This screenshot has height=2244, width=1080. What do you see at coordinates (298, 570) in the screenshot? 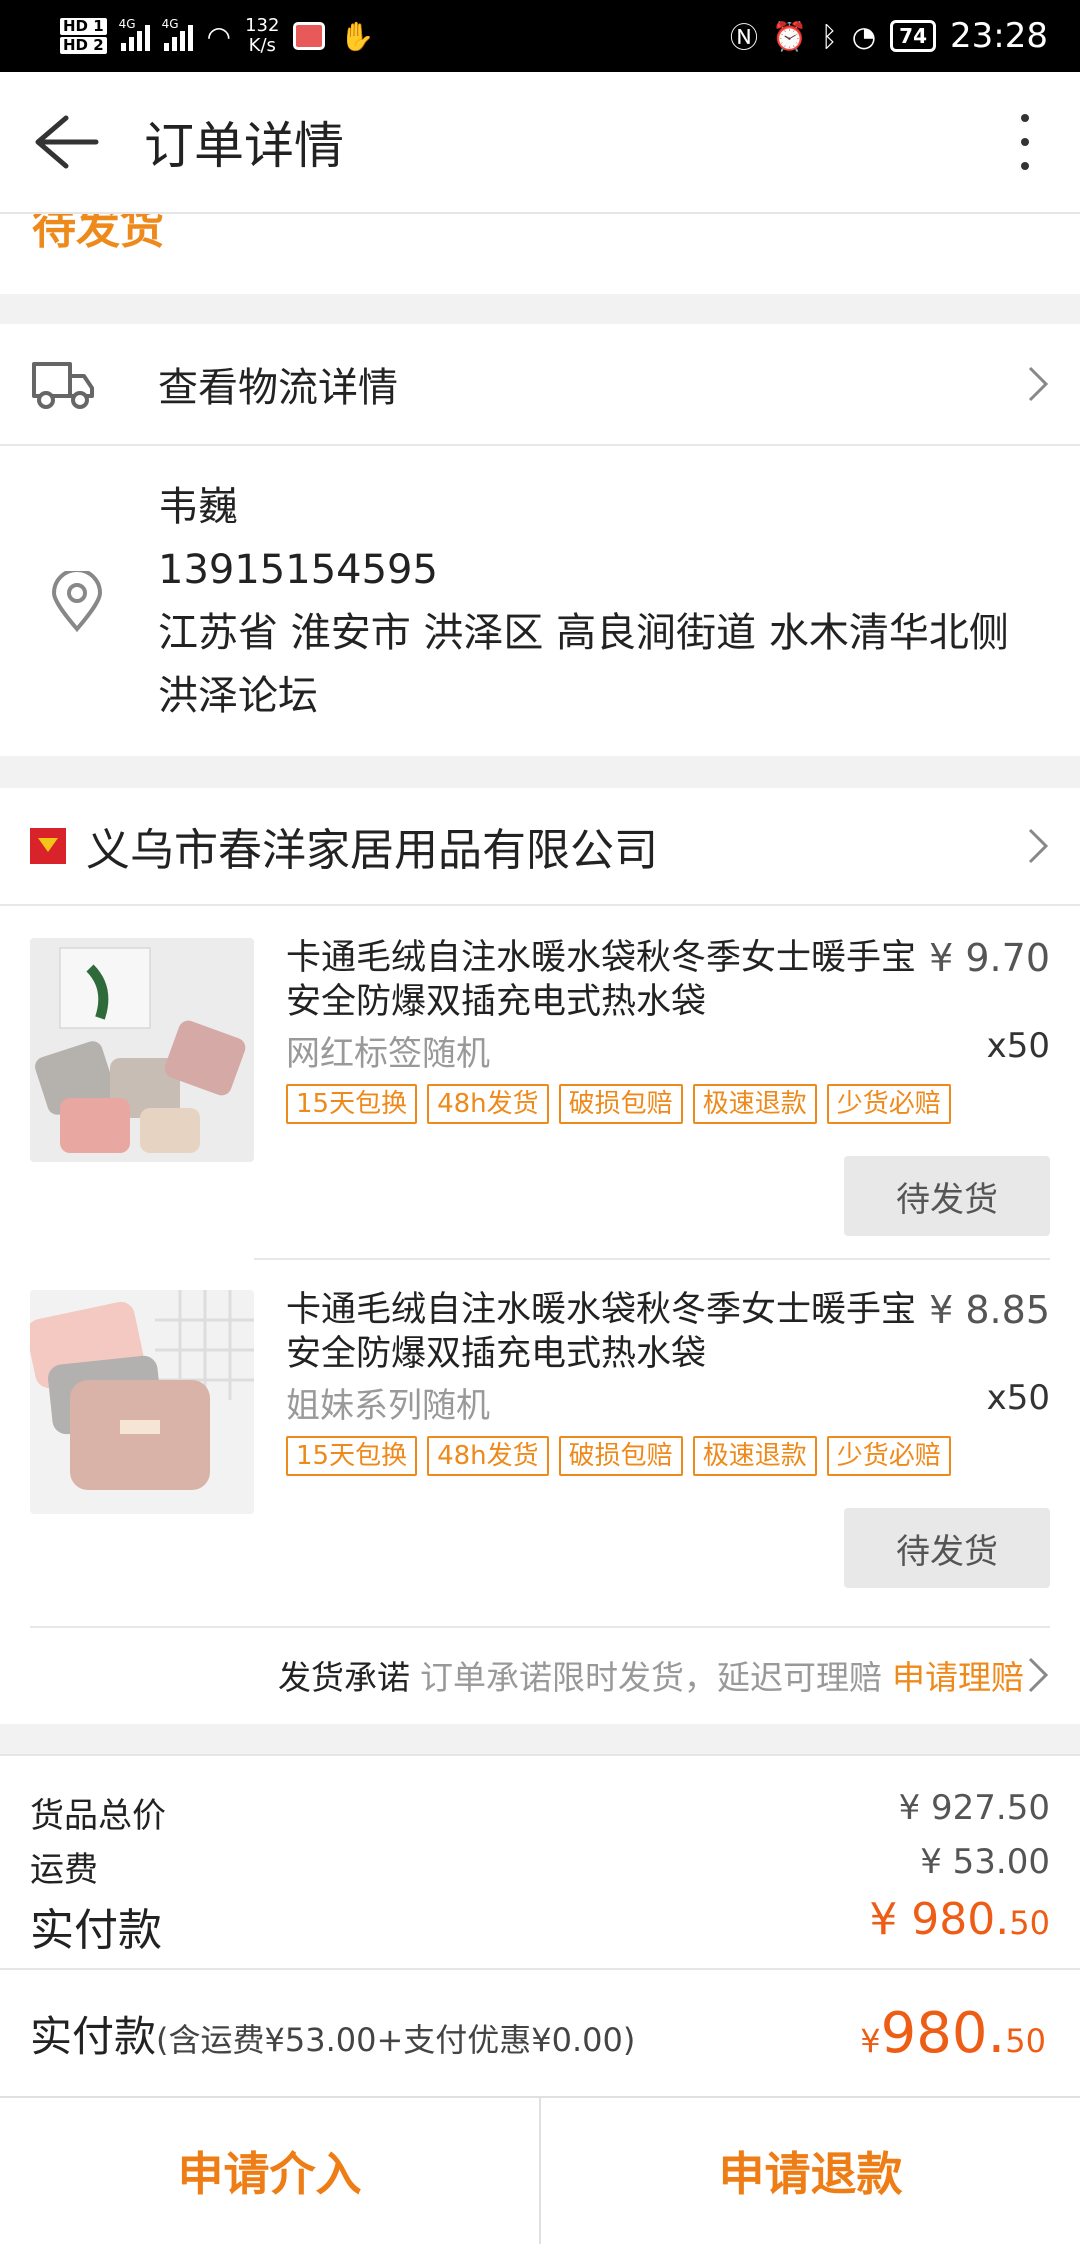
I see `recipient-phone: 13915154595` at bounding box center [298, 570].